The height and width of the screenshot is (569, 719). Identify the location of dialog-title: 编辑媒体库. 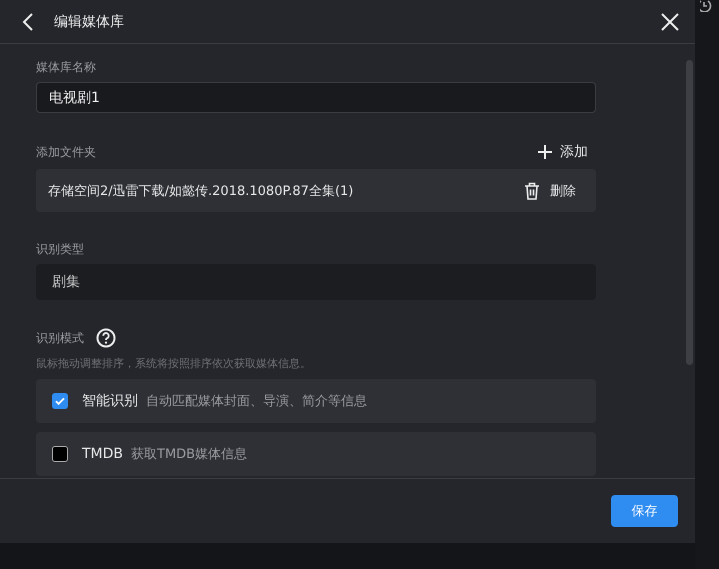
(89, 21).